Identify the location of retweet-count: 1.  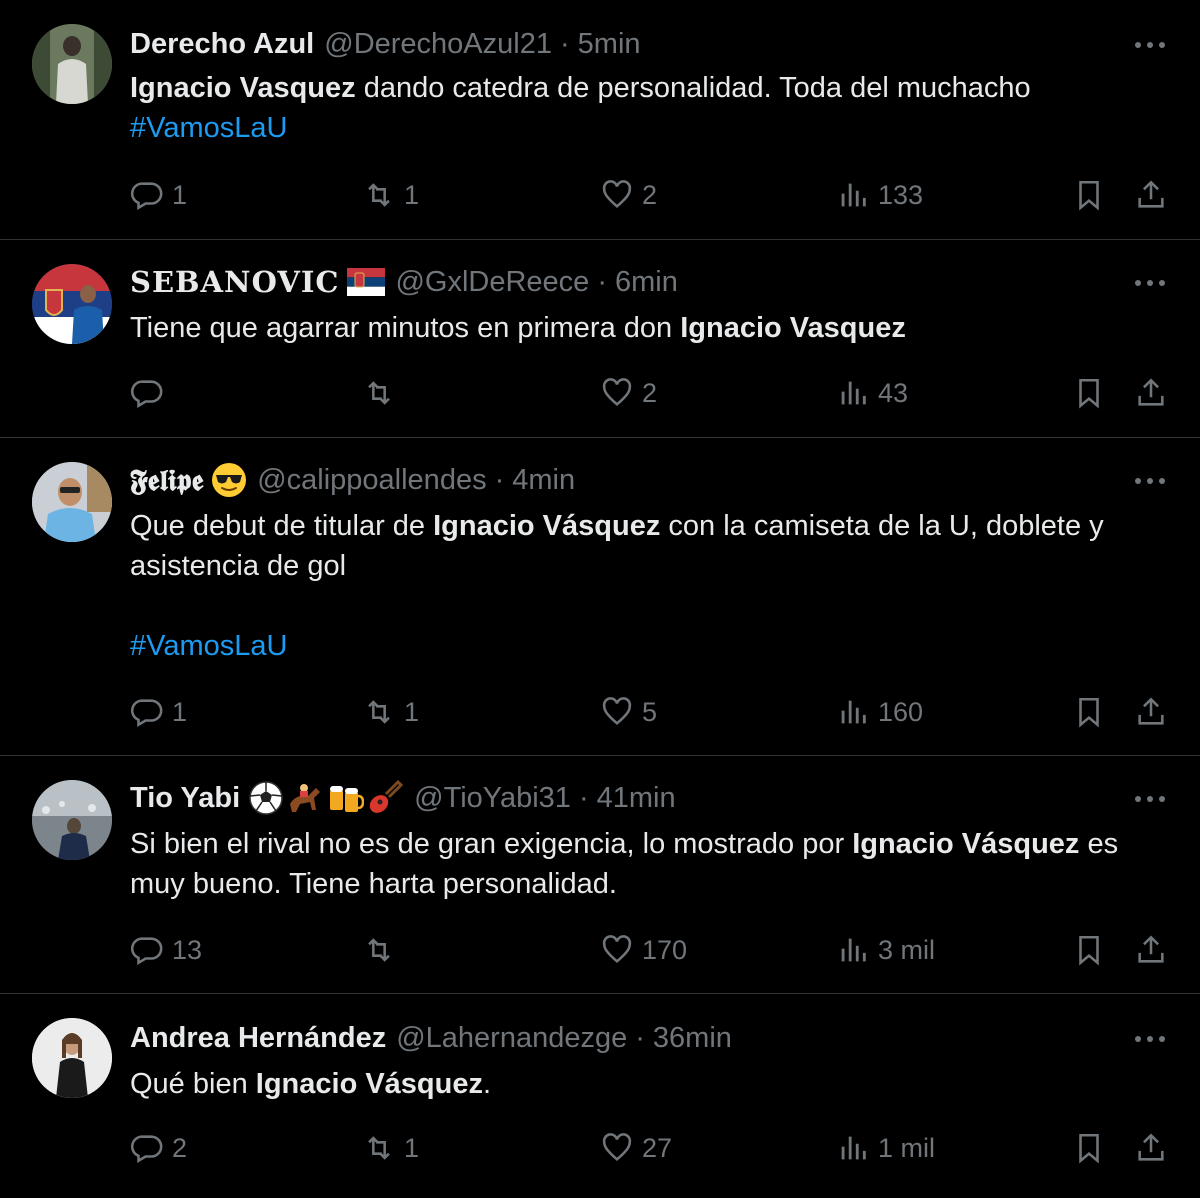
(412, 194).